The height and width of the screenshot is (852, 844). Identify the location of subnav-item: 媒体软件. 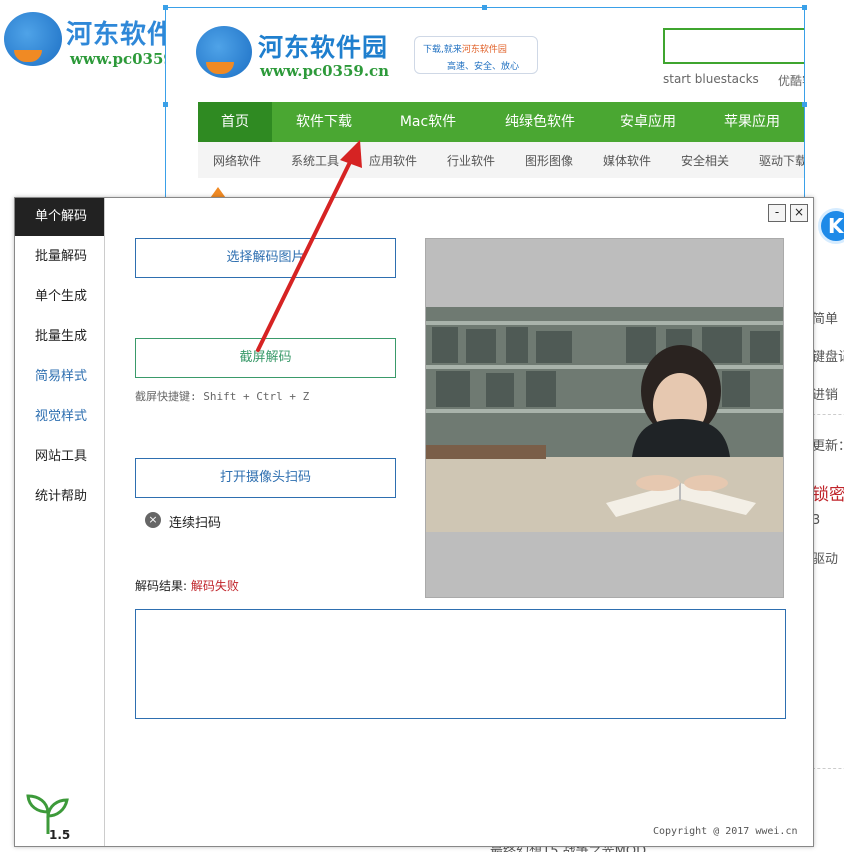
(627, 160).